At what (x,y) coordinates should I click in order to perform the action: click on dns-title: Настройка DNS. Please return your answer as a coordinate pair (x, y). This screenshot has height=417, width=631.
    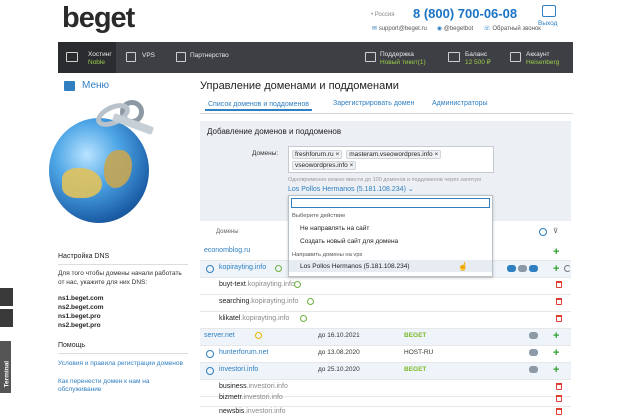
    Looking at the image, I should click on (84, 256).